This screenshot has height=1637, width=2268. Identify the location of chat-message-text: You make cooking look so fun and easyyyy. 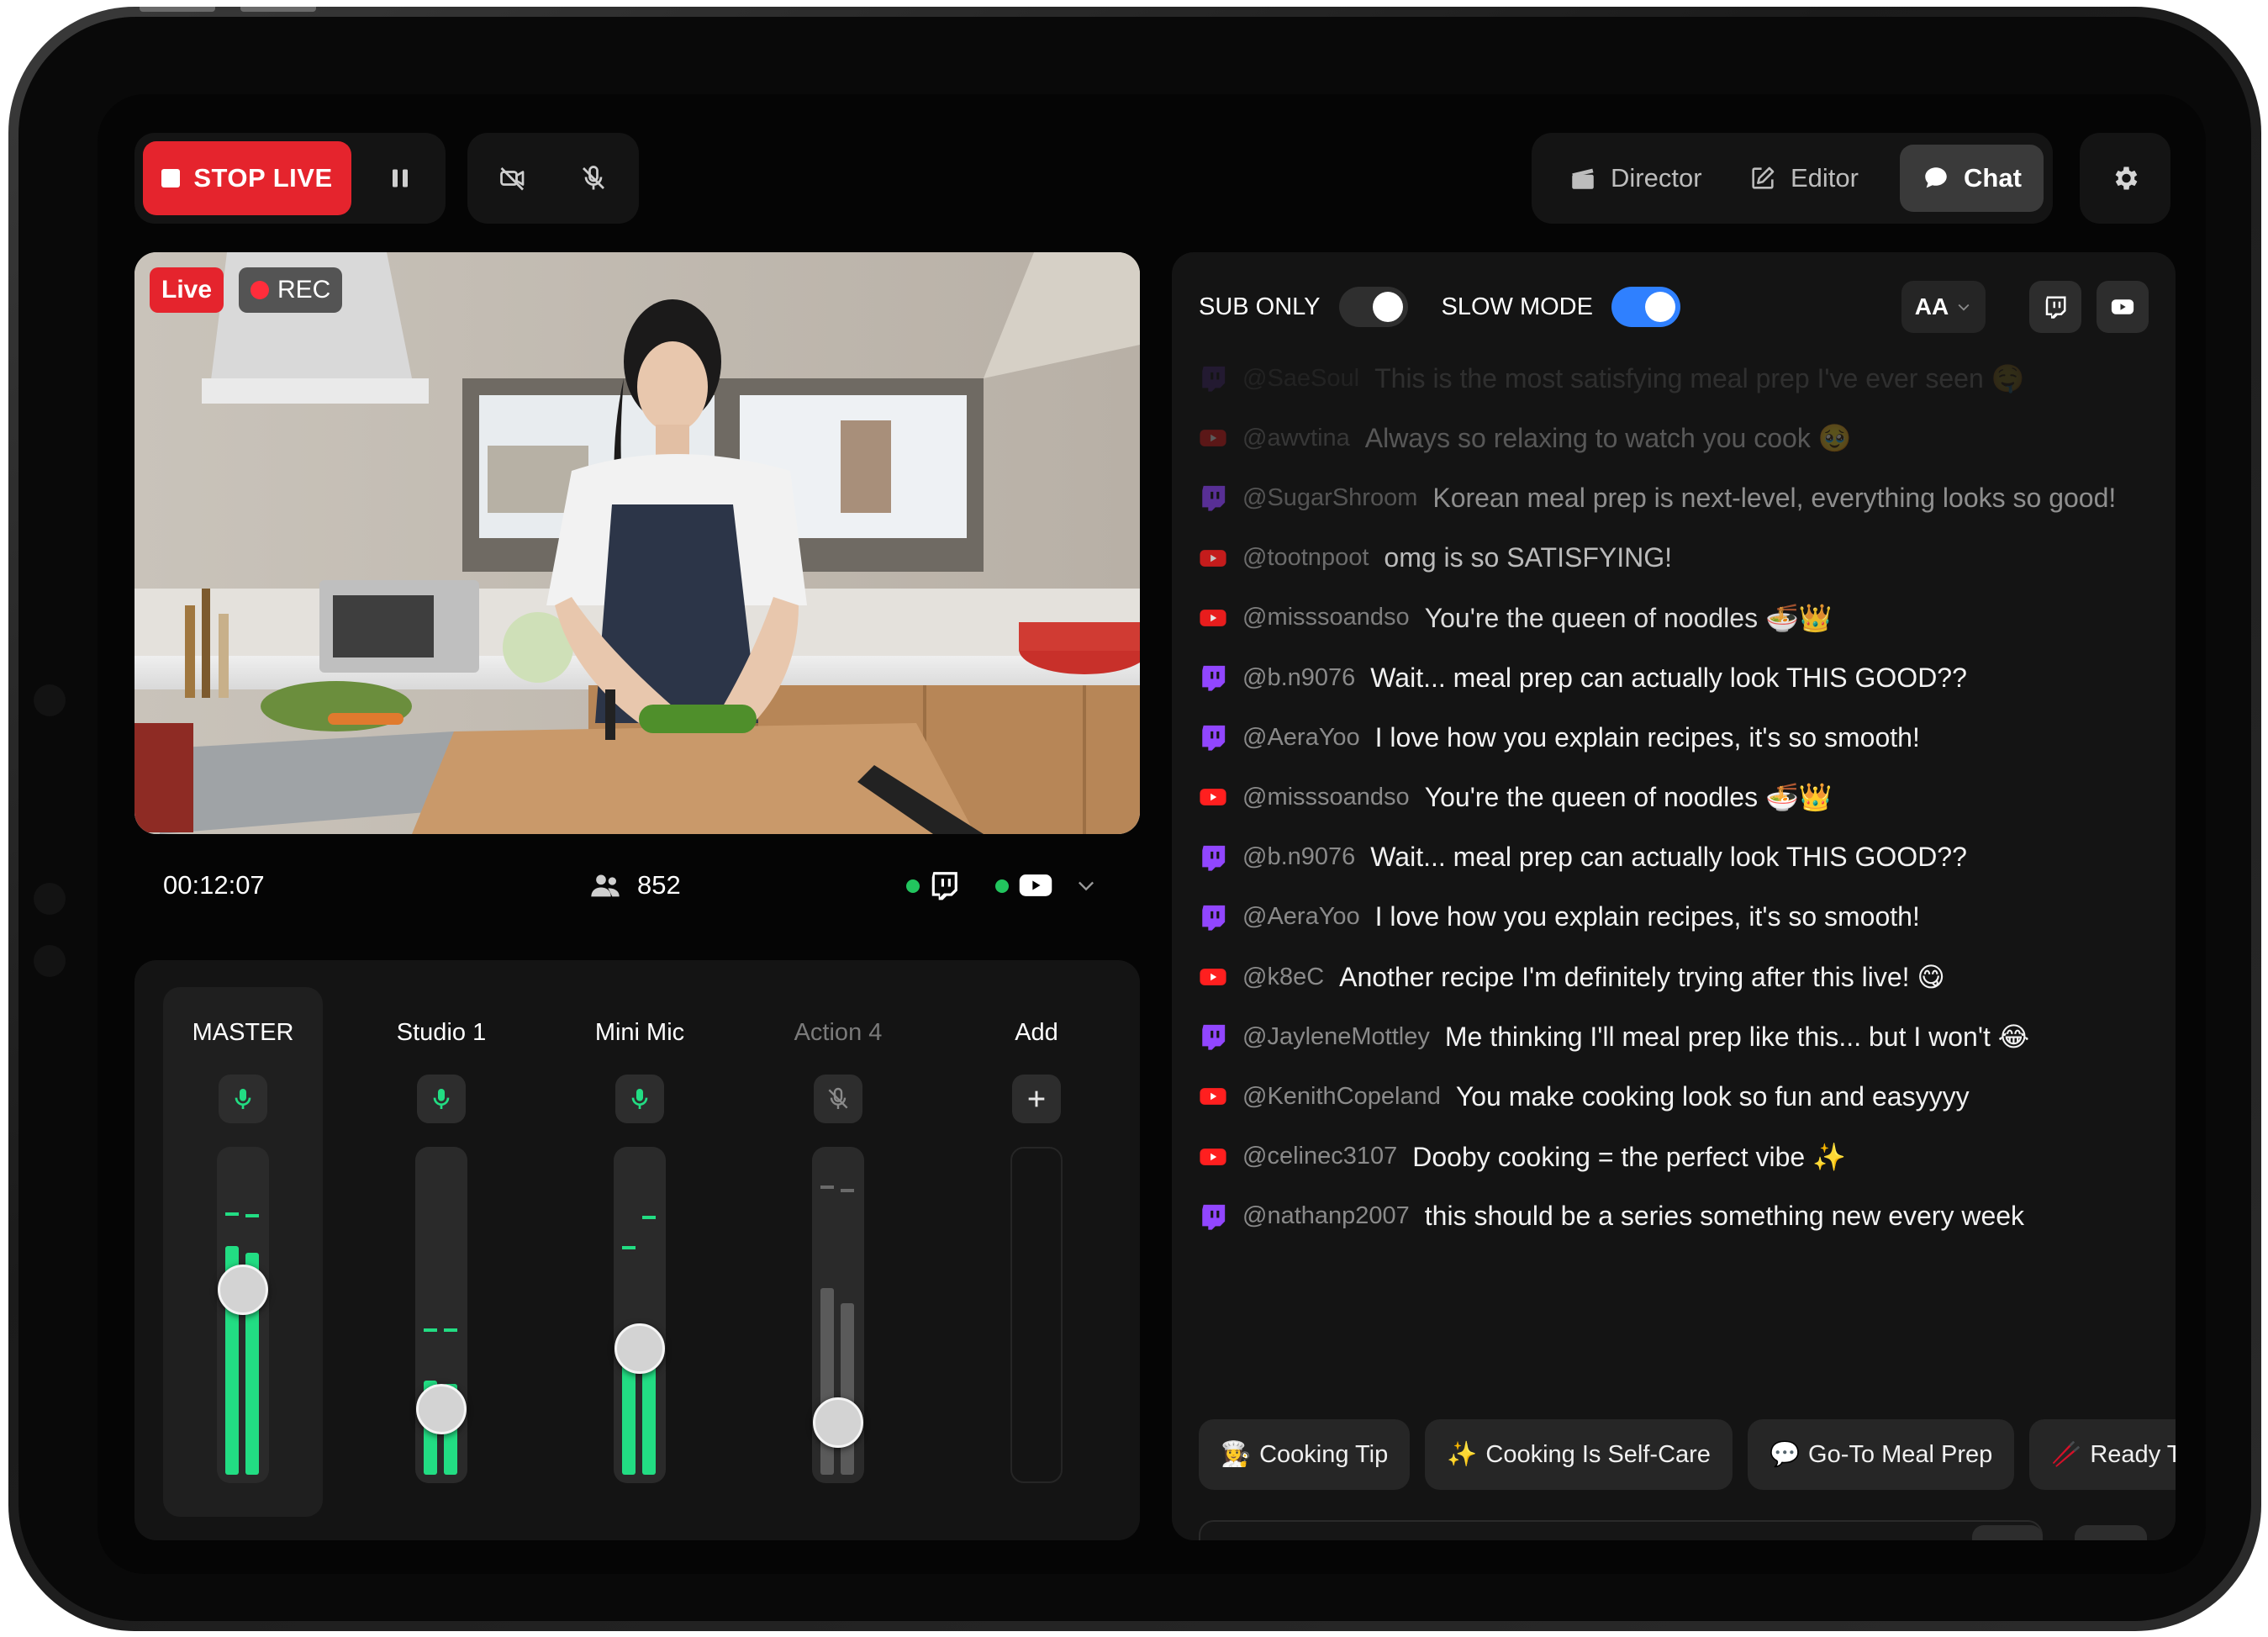
(1712, 1096).